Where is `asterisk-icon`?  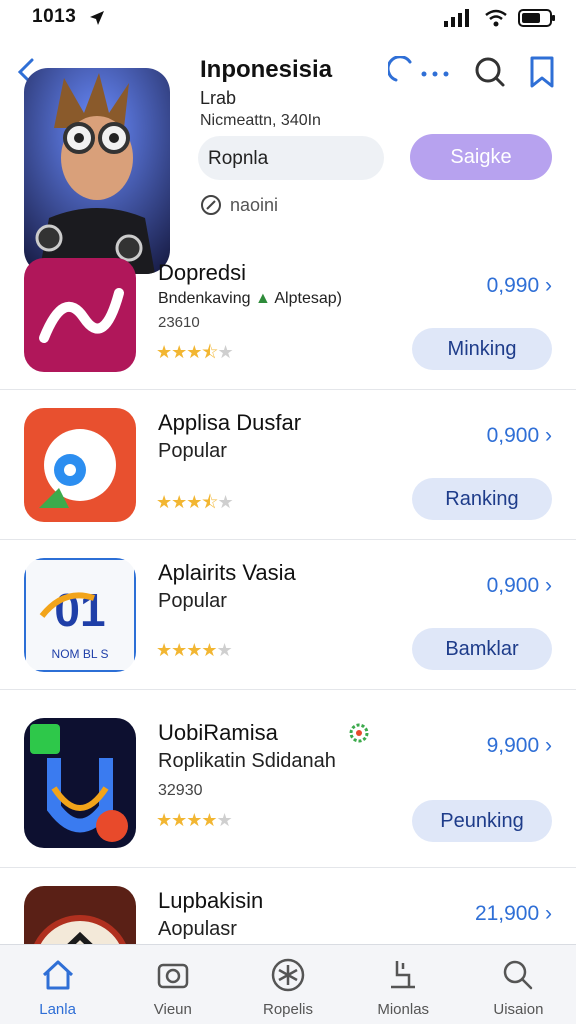
asterisk-icon is located at coordinates (288, 975).